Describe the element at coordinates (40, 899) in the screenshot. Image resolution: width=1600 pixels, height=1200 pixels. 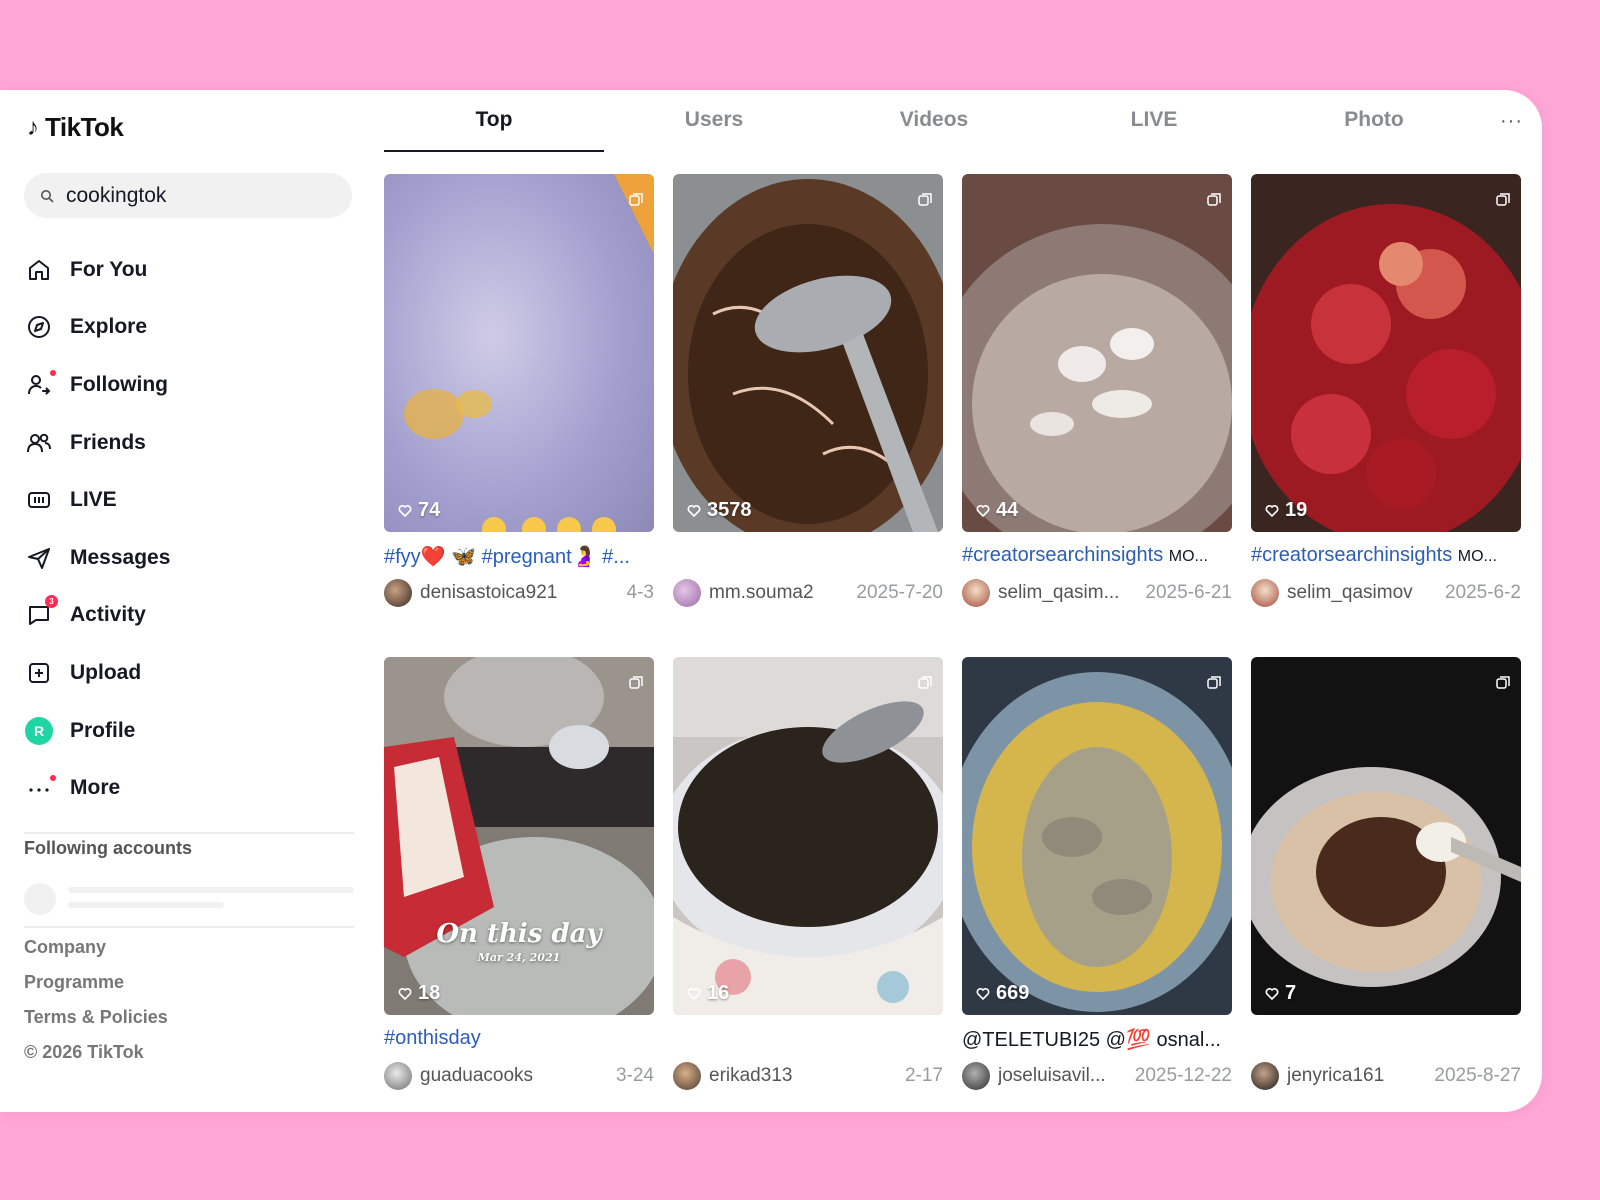
I see `skeleton-avatar` at that location.